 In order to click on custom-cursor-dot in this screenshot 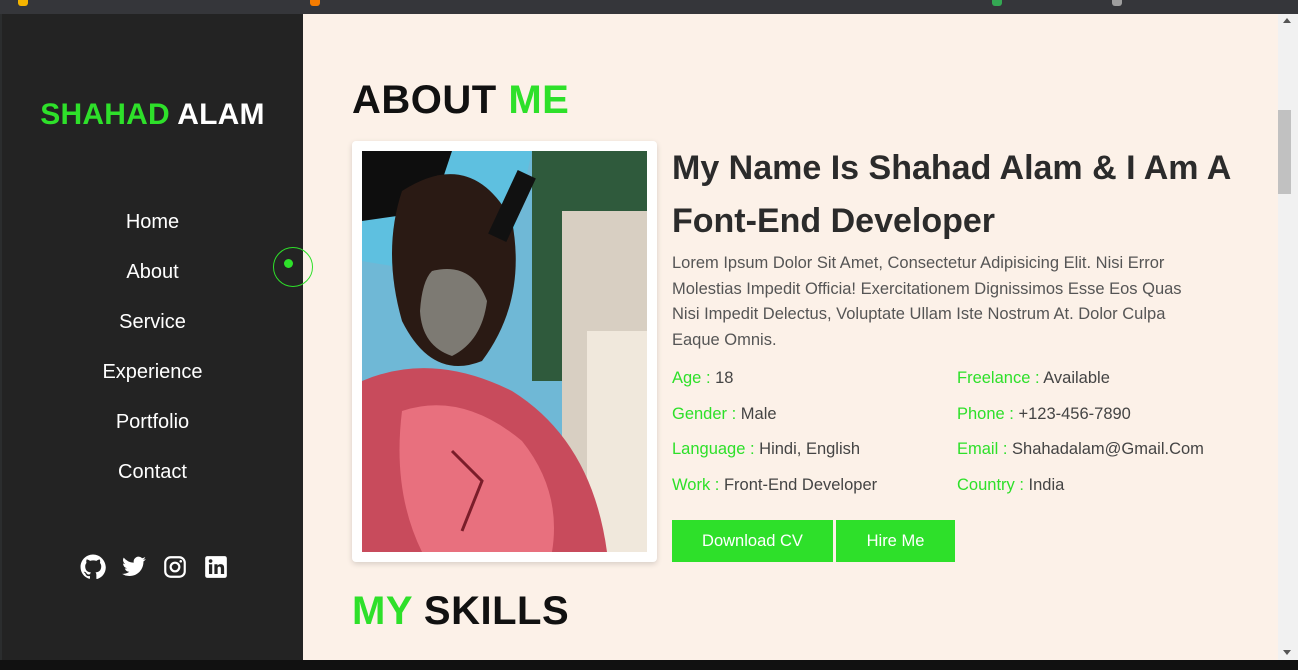, I will do `click(288, 263)`.